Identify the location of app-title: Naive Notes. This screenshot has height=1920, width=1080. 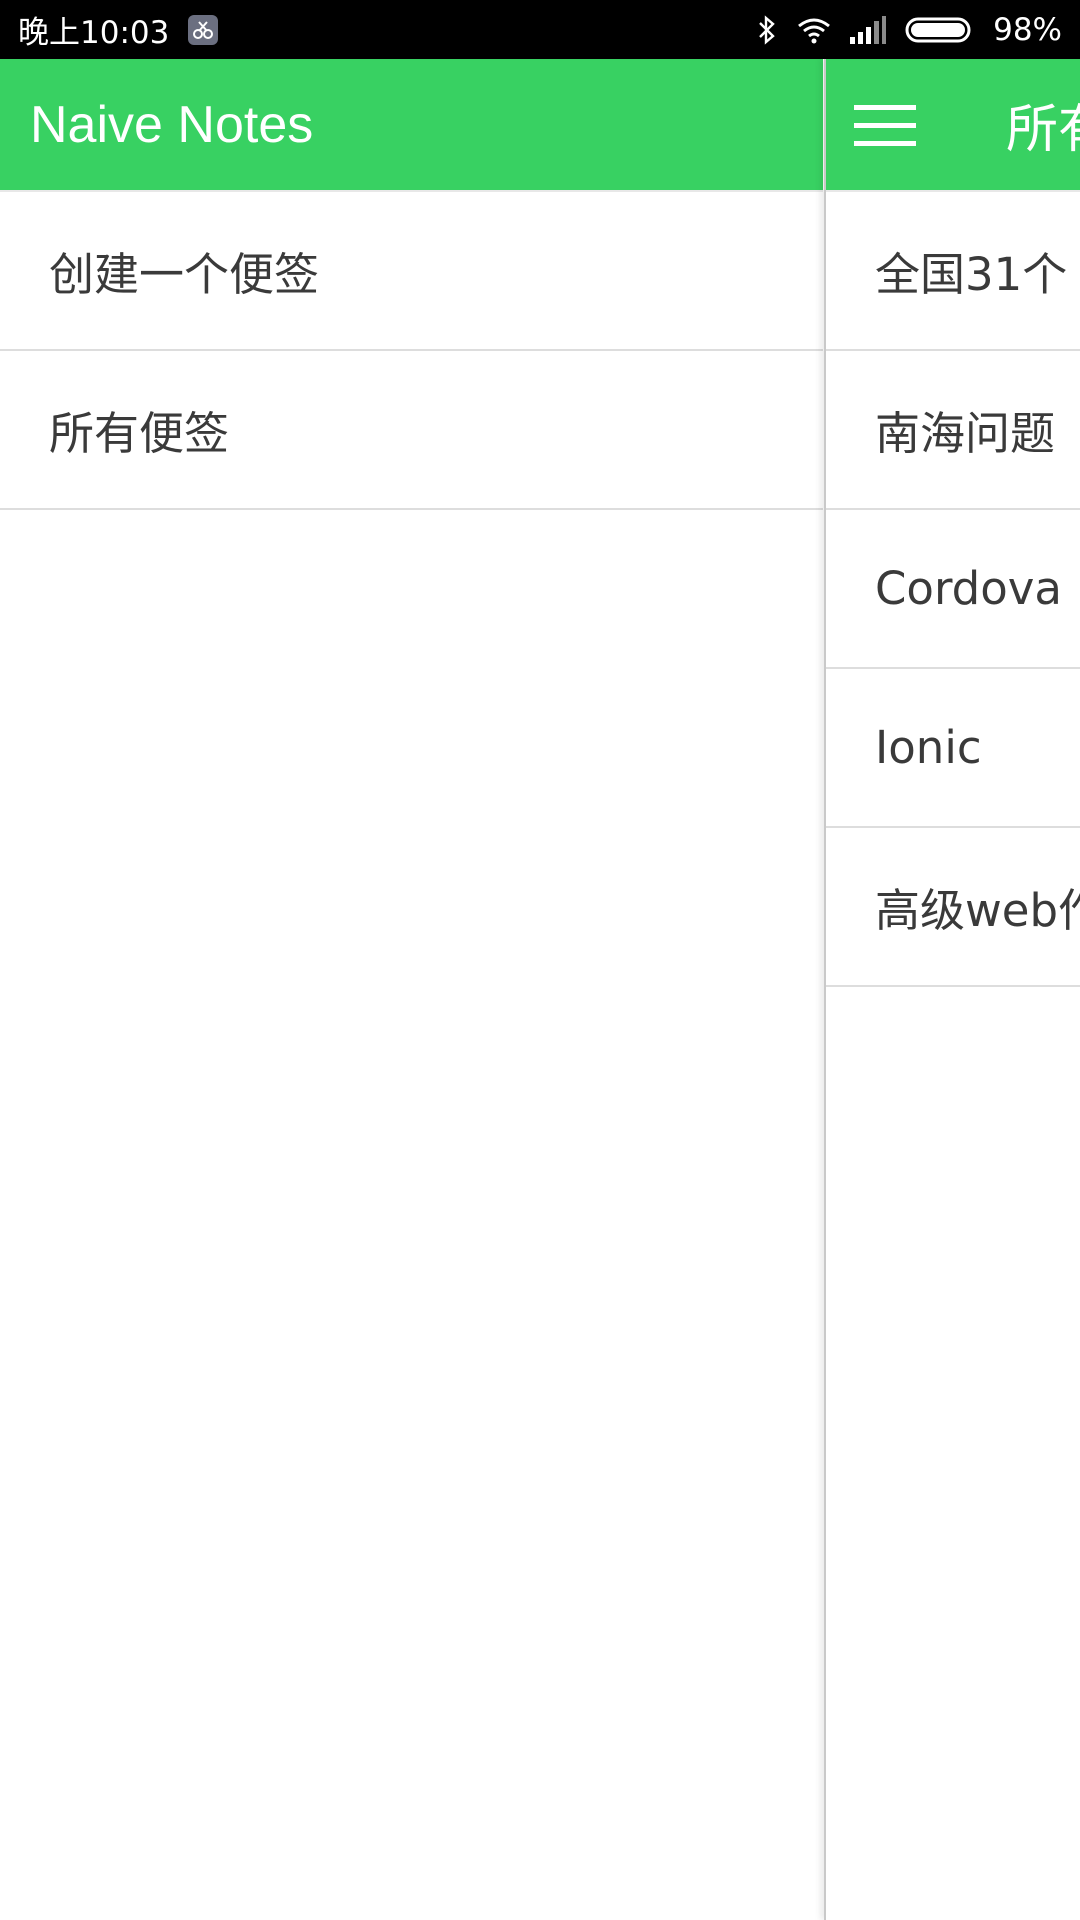
(172, 124).